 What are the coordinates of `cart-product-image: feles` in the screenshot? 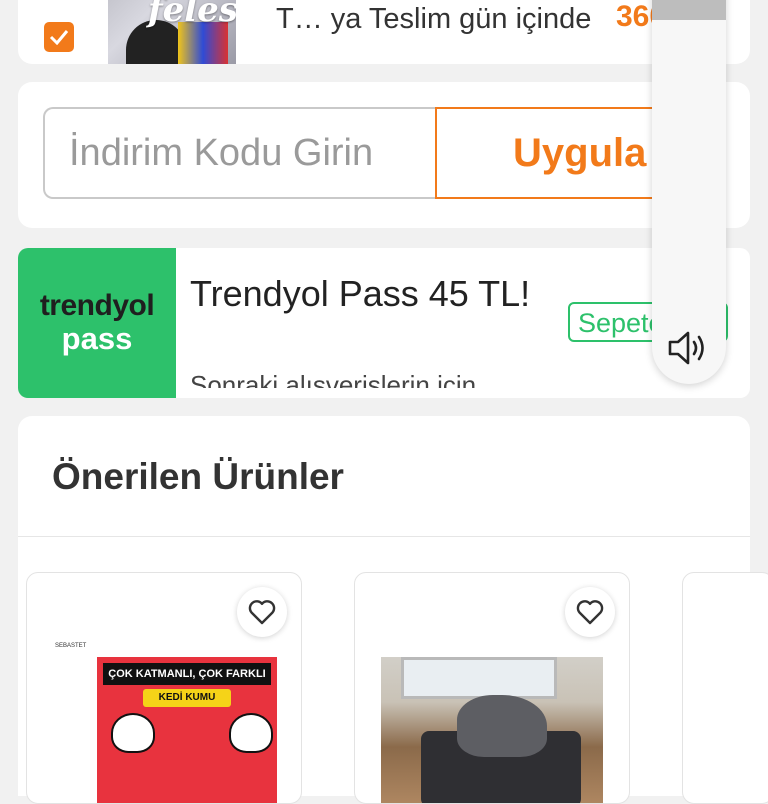 It's located at (172, 32).